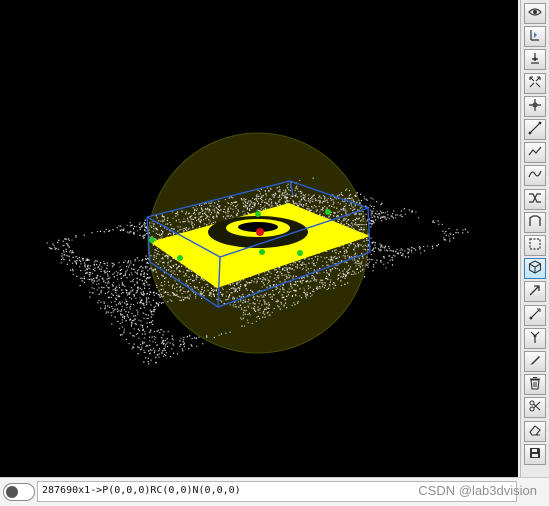 Image resolution: width=549 pixels, height=506 pixels. What do you see at coordinates (12, 492) in the screenshot?
I see `toggle-knob` at bounding box center [12, 492].